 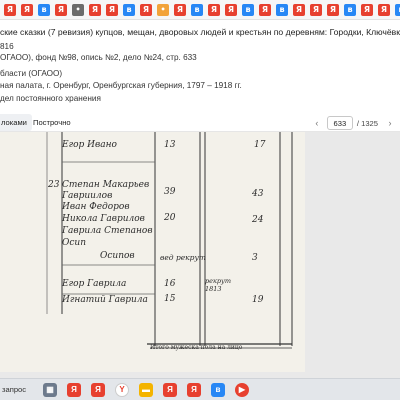 I want to click on entry-name: Осипов, so click(x=117, y=256).